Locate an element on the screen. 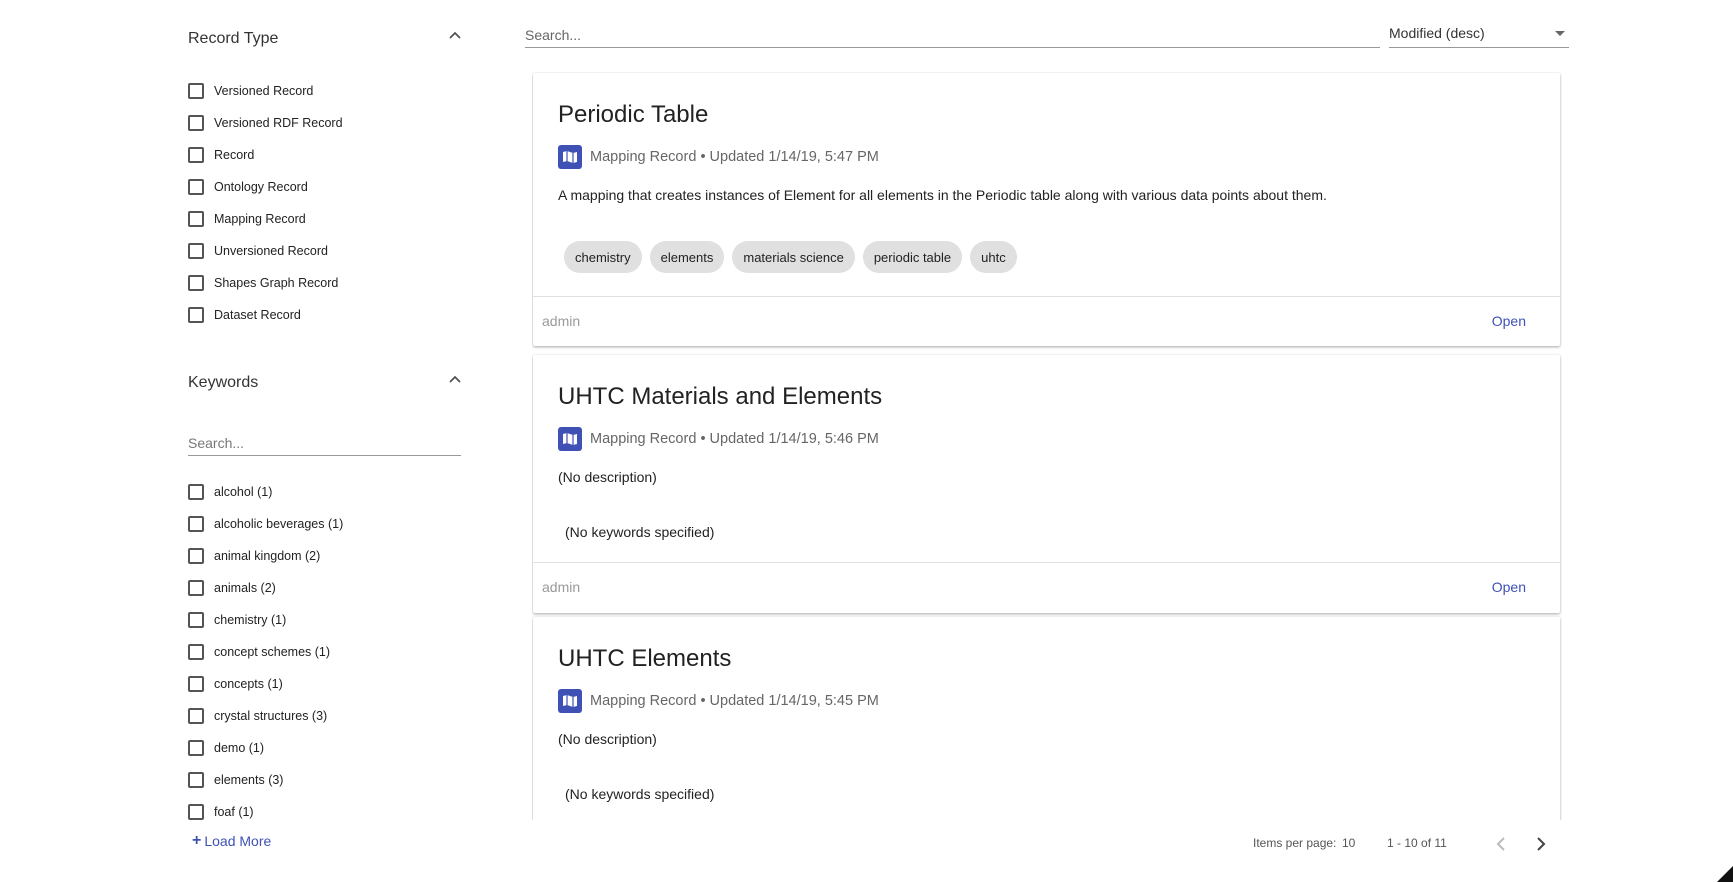 Image resolution: width=1733 pixels, height=882 pixels. keyword-label: animal kingdom (2) is located at coordinates (267, 556).